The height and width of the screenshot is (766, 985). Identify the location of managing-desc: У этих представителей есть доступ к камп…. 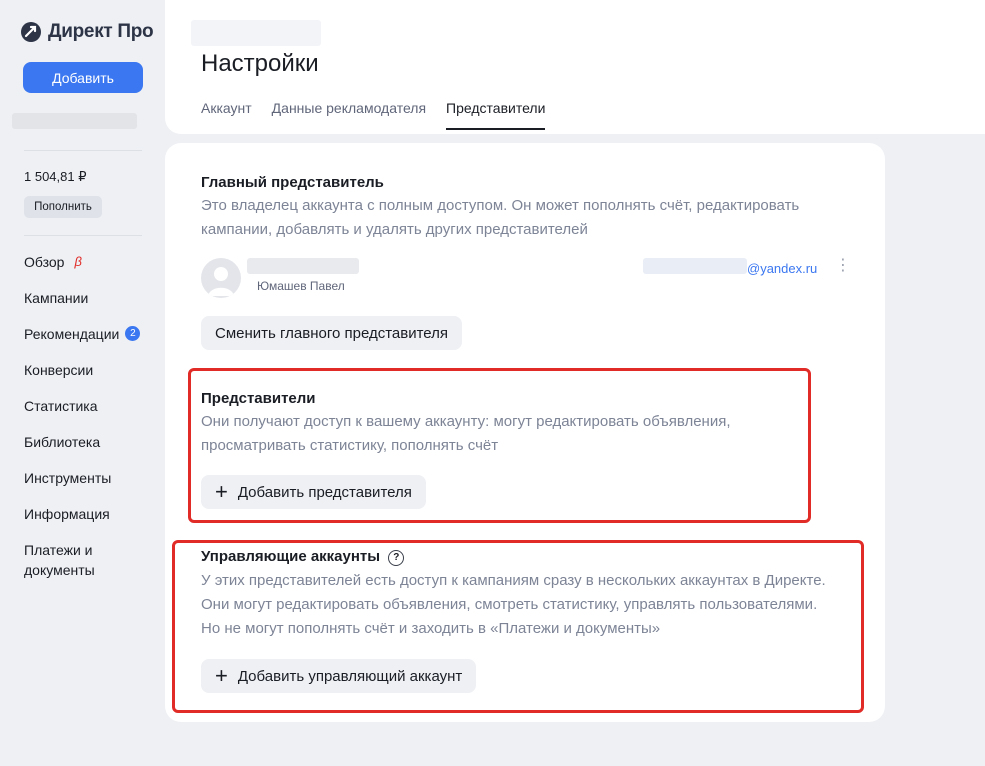
(513, 604).